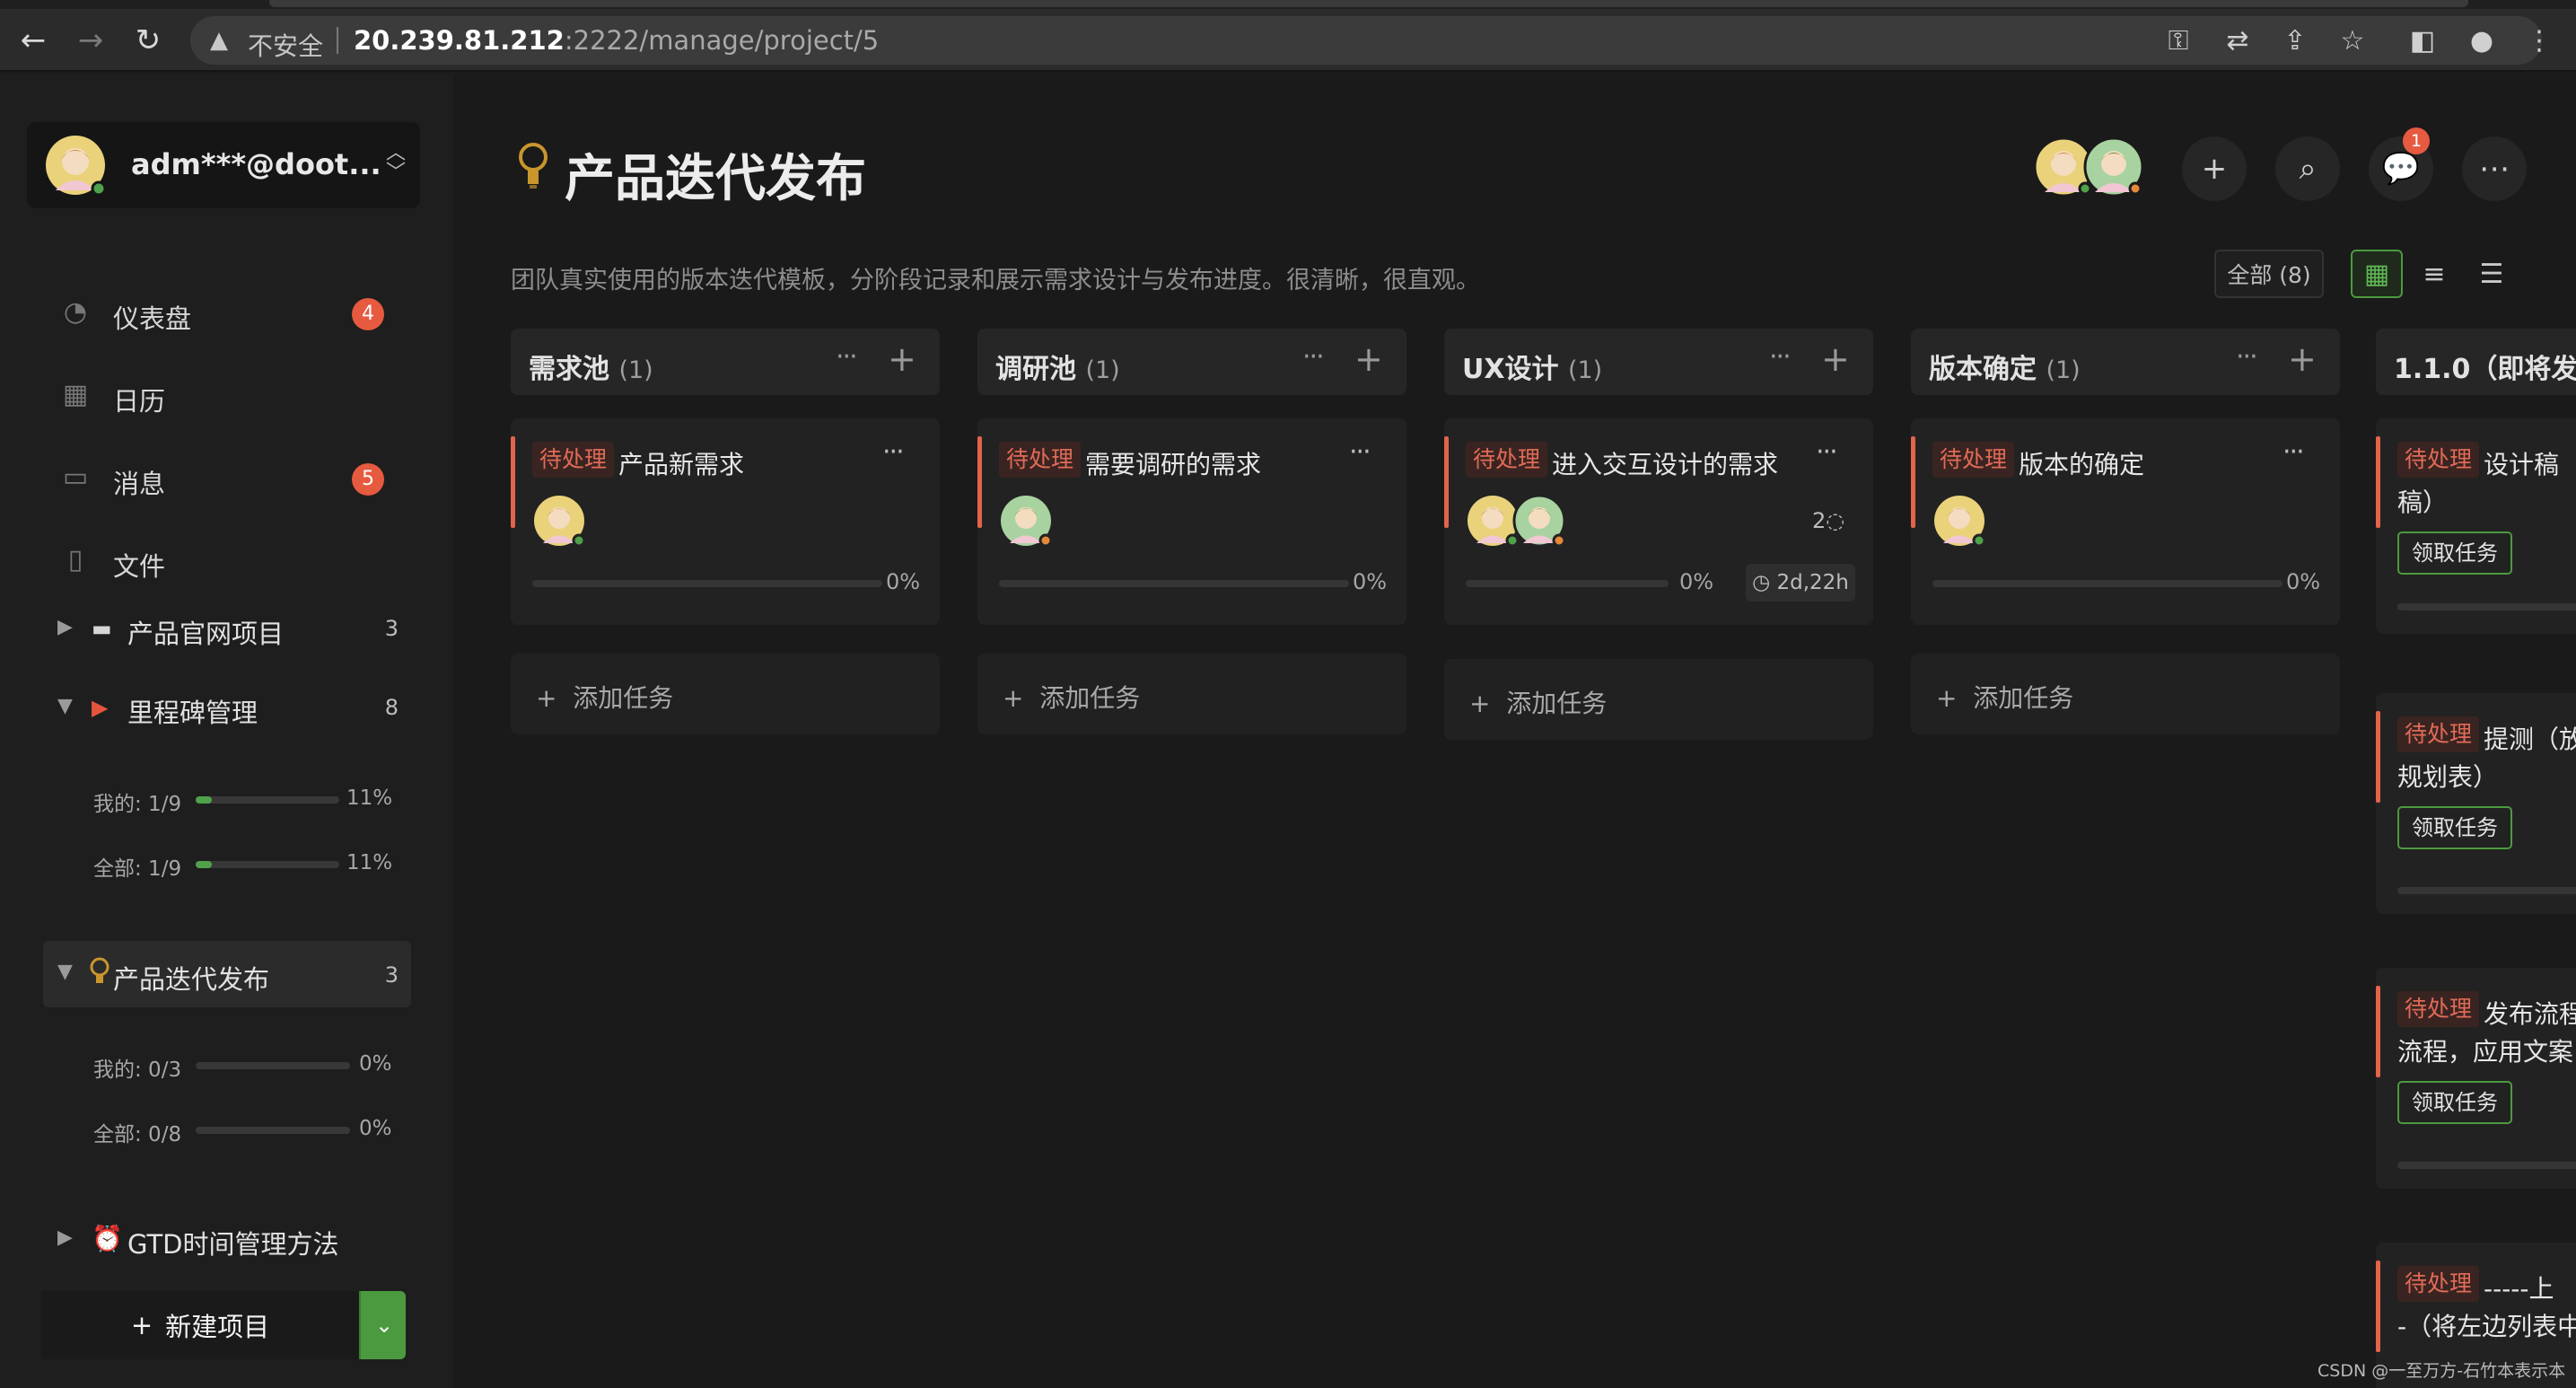 This screenshot has height=1388, width=2576. I want to click on task-card: 待处理 提测（放 规划表） 领取任务, so click(2476, 804).